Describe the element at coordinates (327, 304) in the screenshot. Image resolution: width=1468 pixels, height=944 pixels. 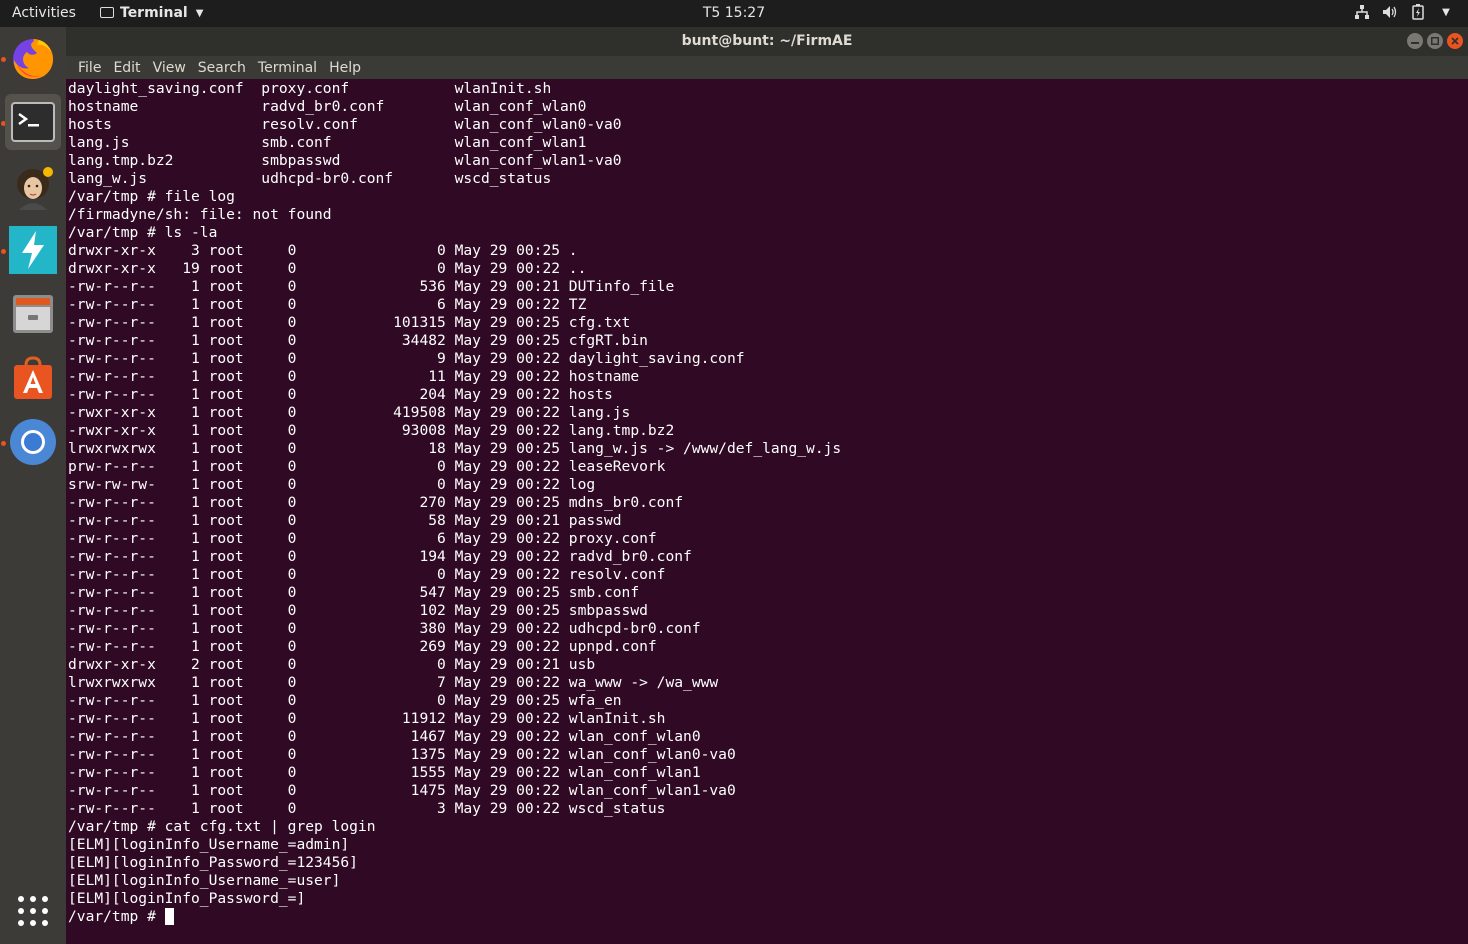
I see `terminal-line: -rw-r--r-- 1 root 0 6 May 29 00:22 TZ` at that location.